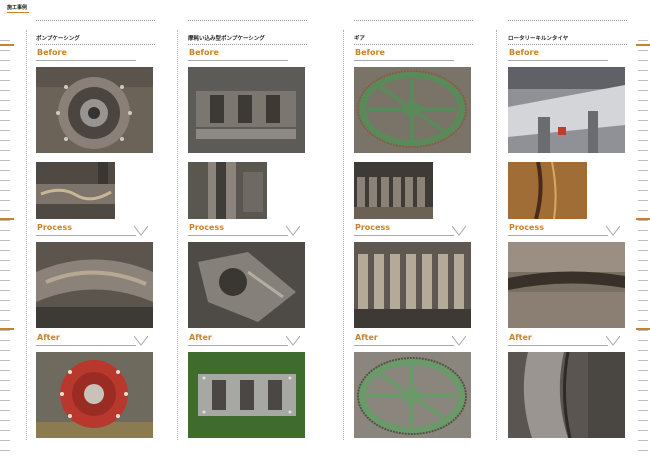 Image resolution: width=650 pixels, height=460 pixels. Describe the element at coordinates (94, 285) in the screenshot. I see `photo-pump-casing-welding` at that location.